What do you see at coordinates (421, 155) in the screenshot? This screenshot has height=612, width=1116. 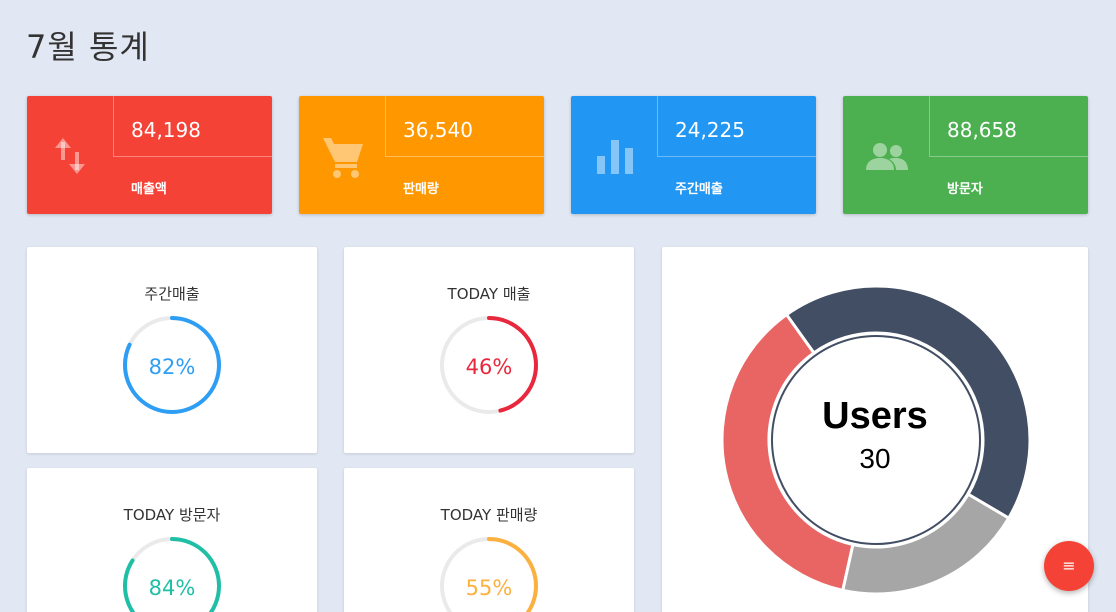 I see `stat-card-sales-volume: 36,540 판매량` at bounding box center [421, 155].